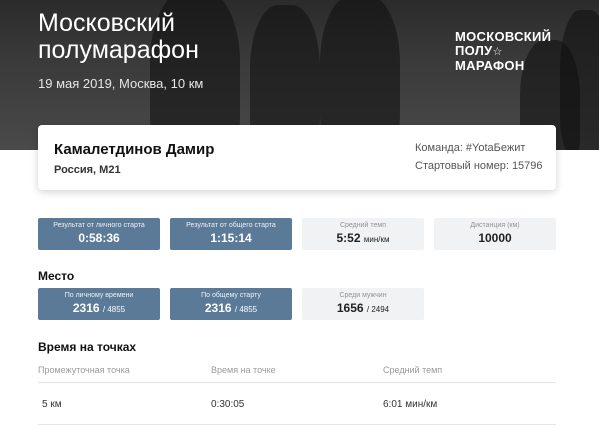 This screenshot has height=430, width=599. What do you see at coordinates (99, 295) in the screenshot?
I see `place-label: По личному времени` at bounding box center [99, 295].